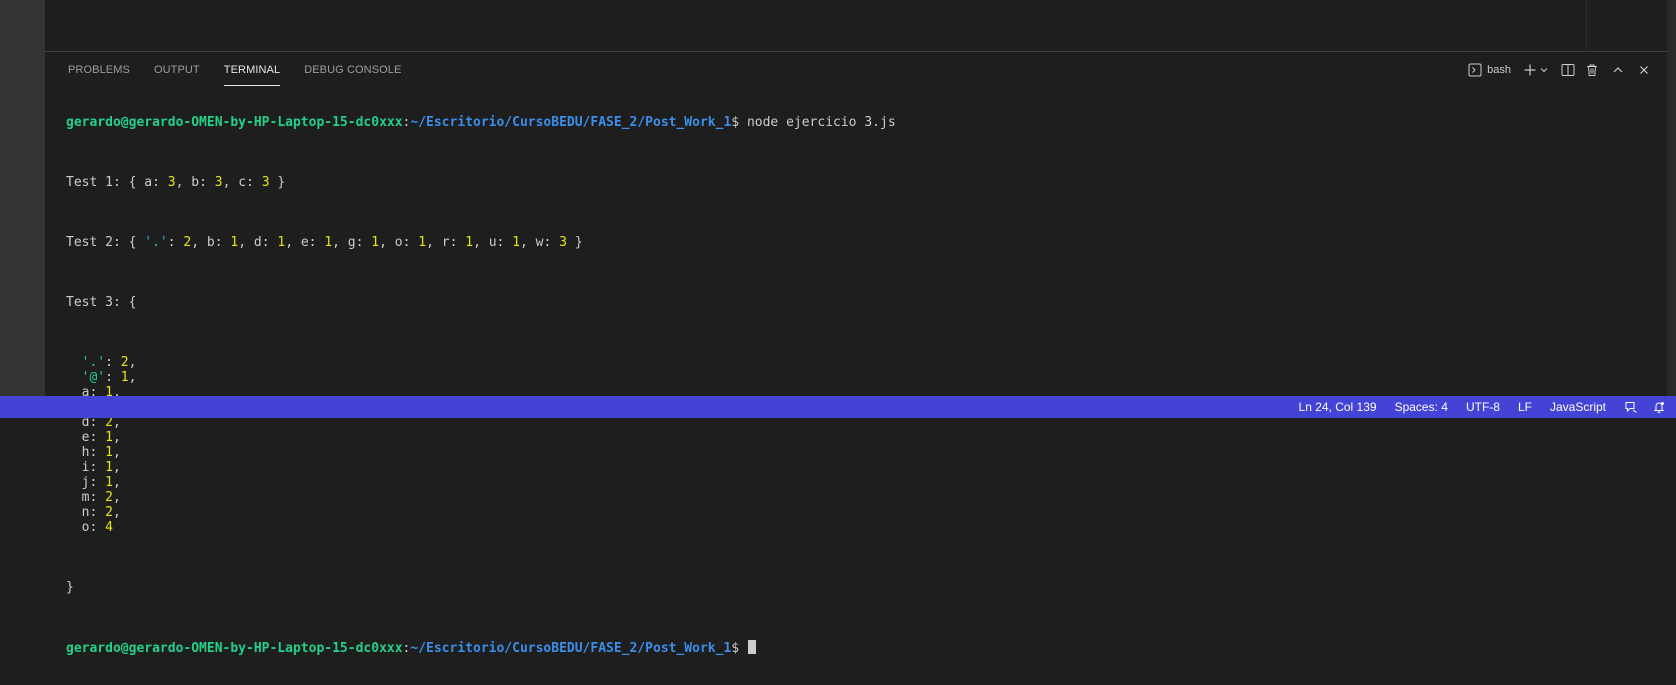  Describe the element at coordinates (1544, 70) in the screenshot. I see `chevron-down-icon` at that location.